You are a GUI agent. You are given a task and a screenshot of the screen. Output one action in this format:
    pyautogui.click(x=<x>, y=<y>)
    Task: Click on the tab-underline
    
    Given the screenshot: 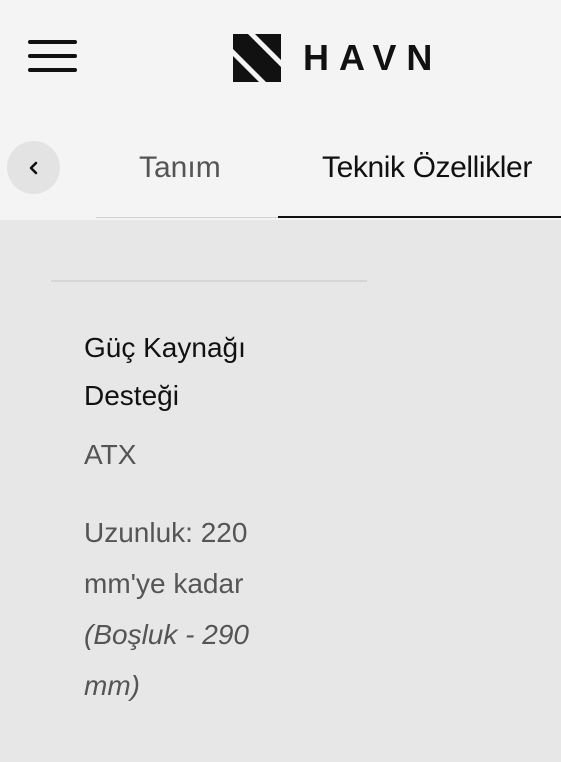 What is the action you would take?
    pyautogui.click(x=187, y=217)
    